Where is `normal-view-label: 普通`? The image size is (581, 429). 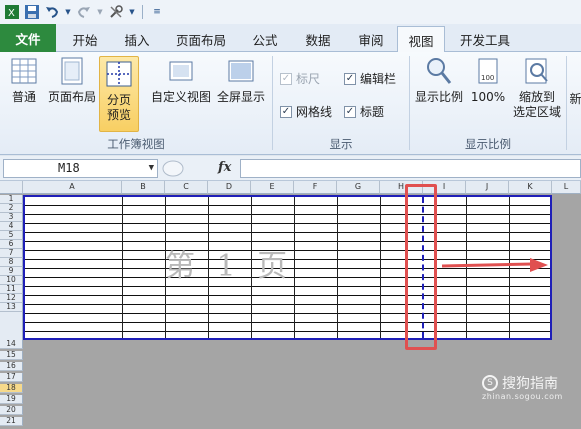
normal-view-label: 普通 is located at coordinates (23, 97).